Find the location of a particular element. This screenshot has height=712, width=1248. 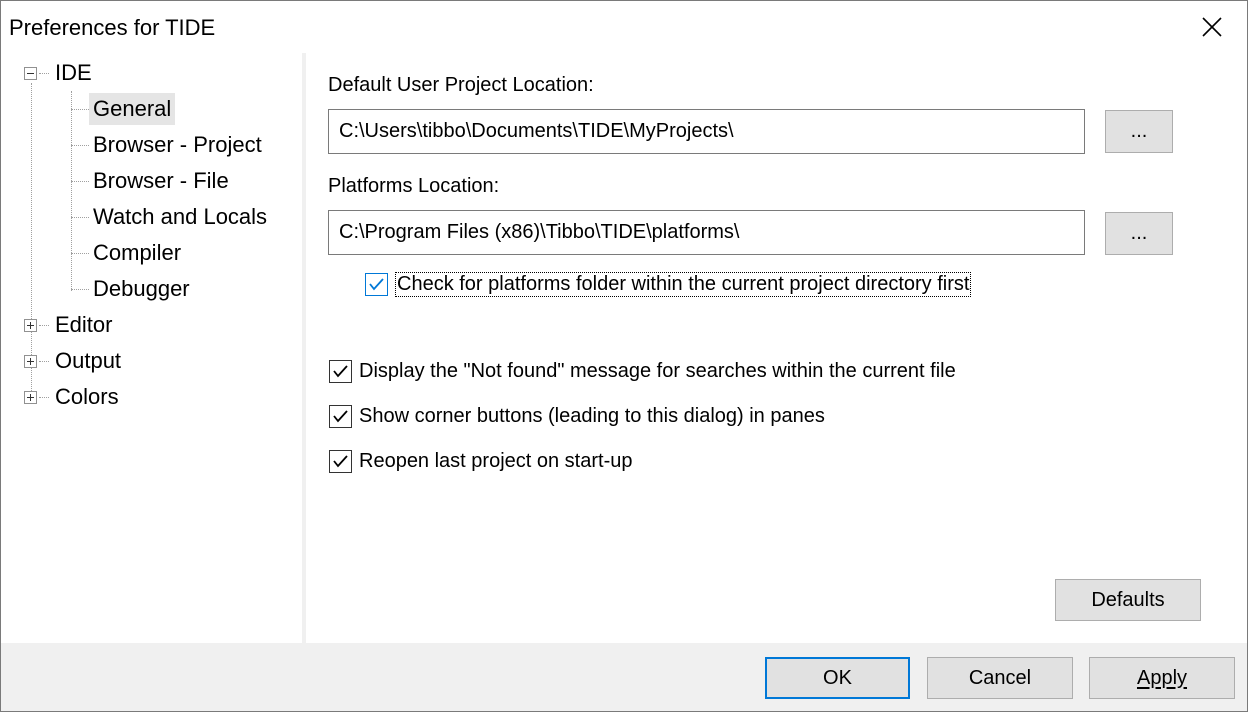

tree-item-watch-and-locals: Watch and Locals is located at coordinates (180, 217).